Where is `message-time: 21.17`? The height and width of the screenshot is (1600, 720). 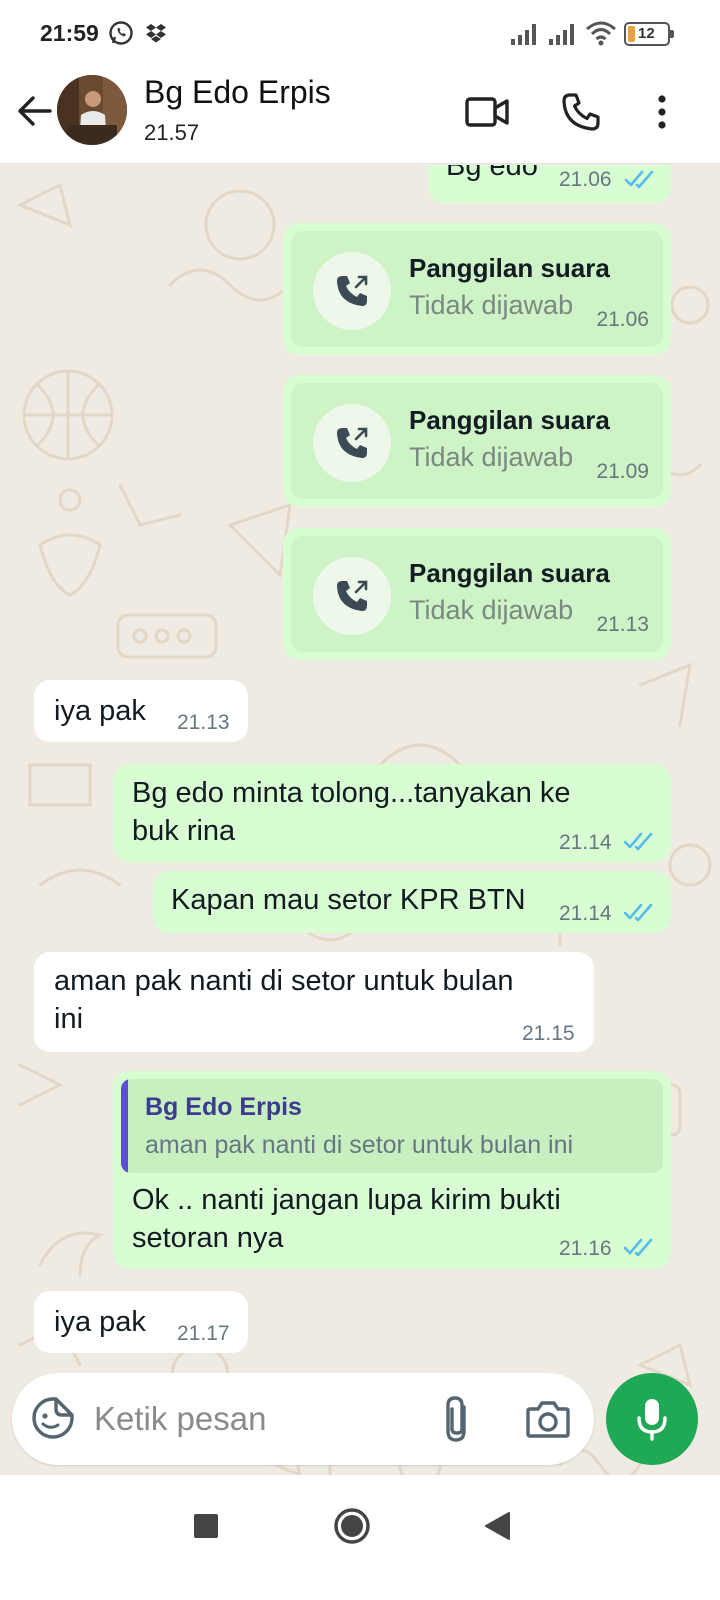
message-time: 21.17 is located at coordinates (203, 1333).